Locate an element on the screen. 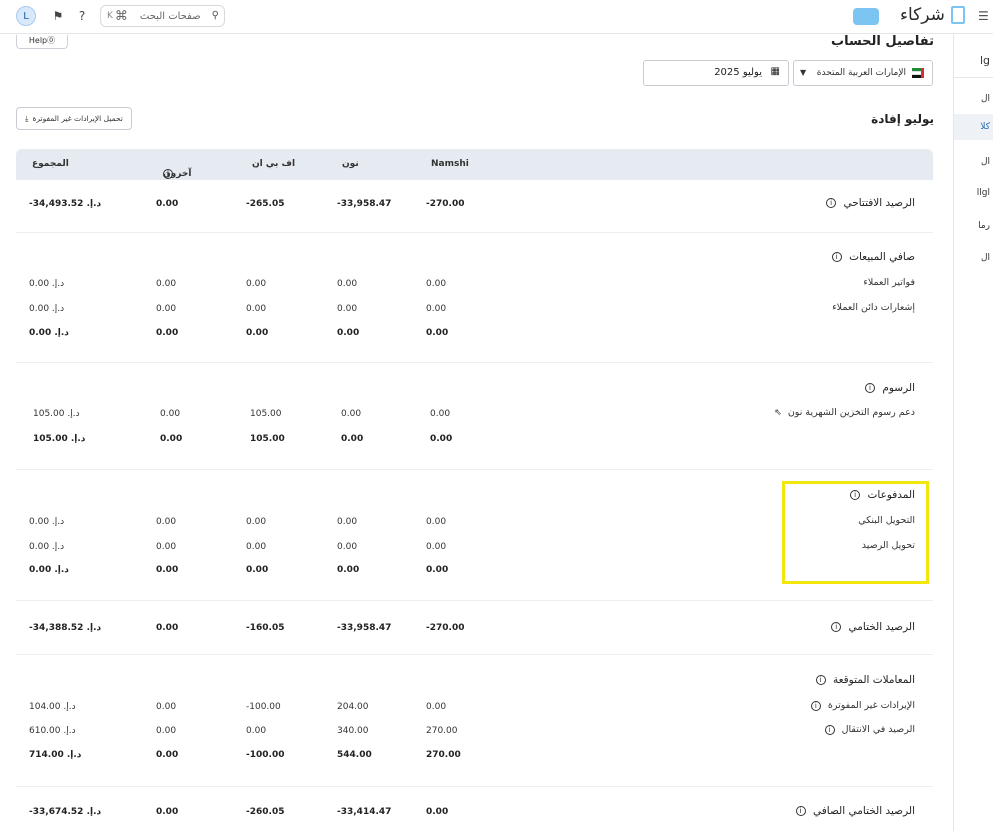 Image resolution: width=993 pixels, height=831 pixels. opening-others: 0.00 is located at coordinates (167, 204).